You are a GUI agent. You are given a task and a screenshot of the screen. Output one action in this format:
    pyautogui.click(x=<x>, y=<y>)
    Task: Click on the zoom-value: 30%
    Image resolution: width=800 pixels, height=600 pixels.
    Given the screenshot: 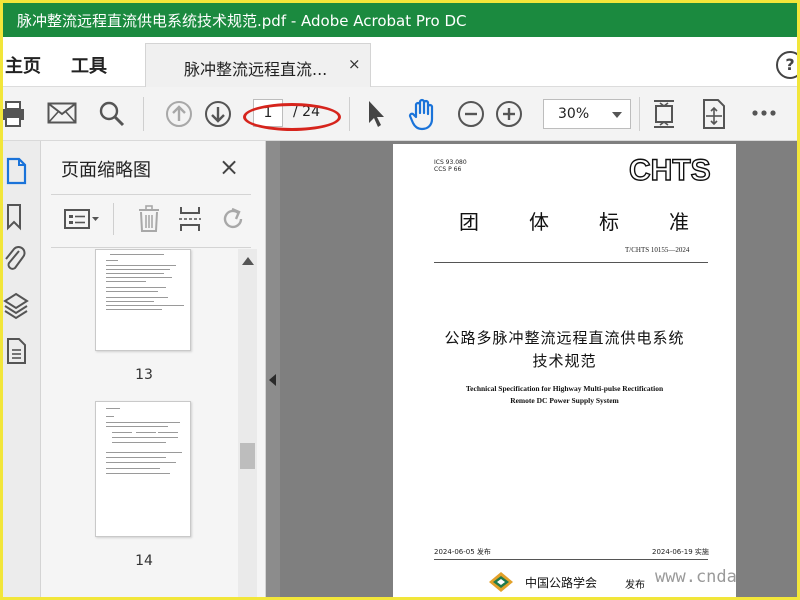 What is the action you would take?
    pyautogui.click(x=574, y=114)
    